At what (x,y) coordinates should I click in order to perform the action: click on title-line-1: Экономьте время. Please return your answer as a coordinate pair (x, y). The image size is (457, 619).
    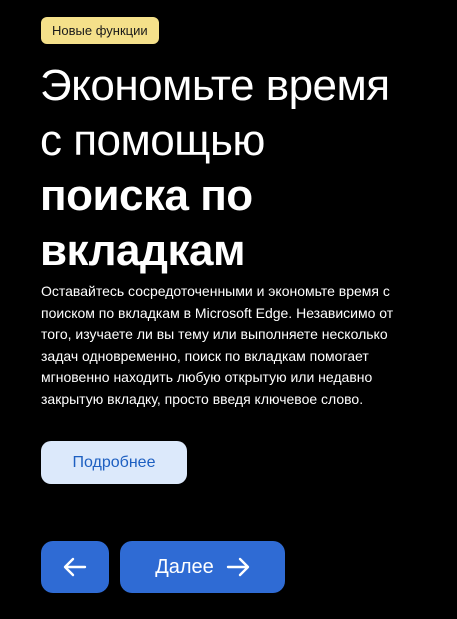
    Looking at the image, I should click on (215, 85).